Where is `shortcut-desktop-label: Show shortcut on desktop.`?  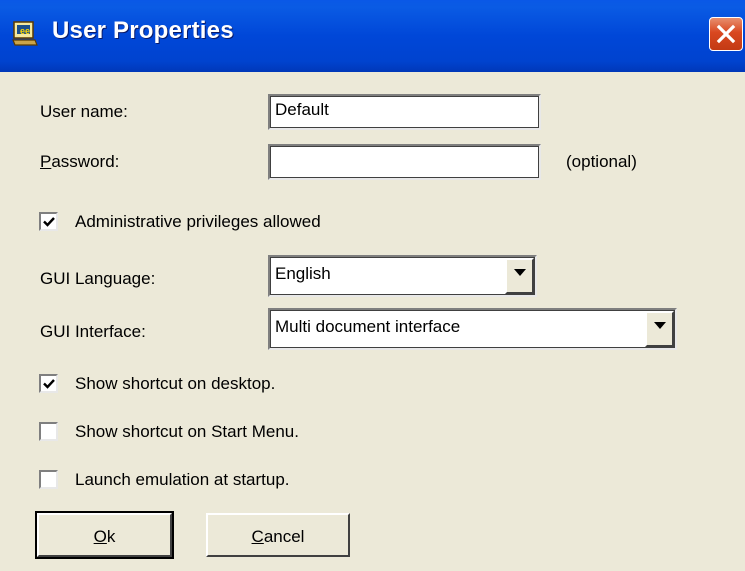 shortcut-desktop-label: Show shortcut on desktop. is located at coordinates (175, 384).